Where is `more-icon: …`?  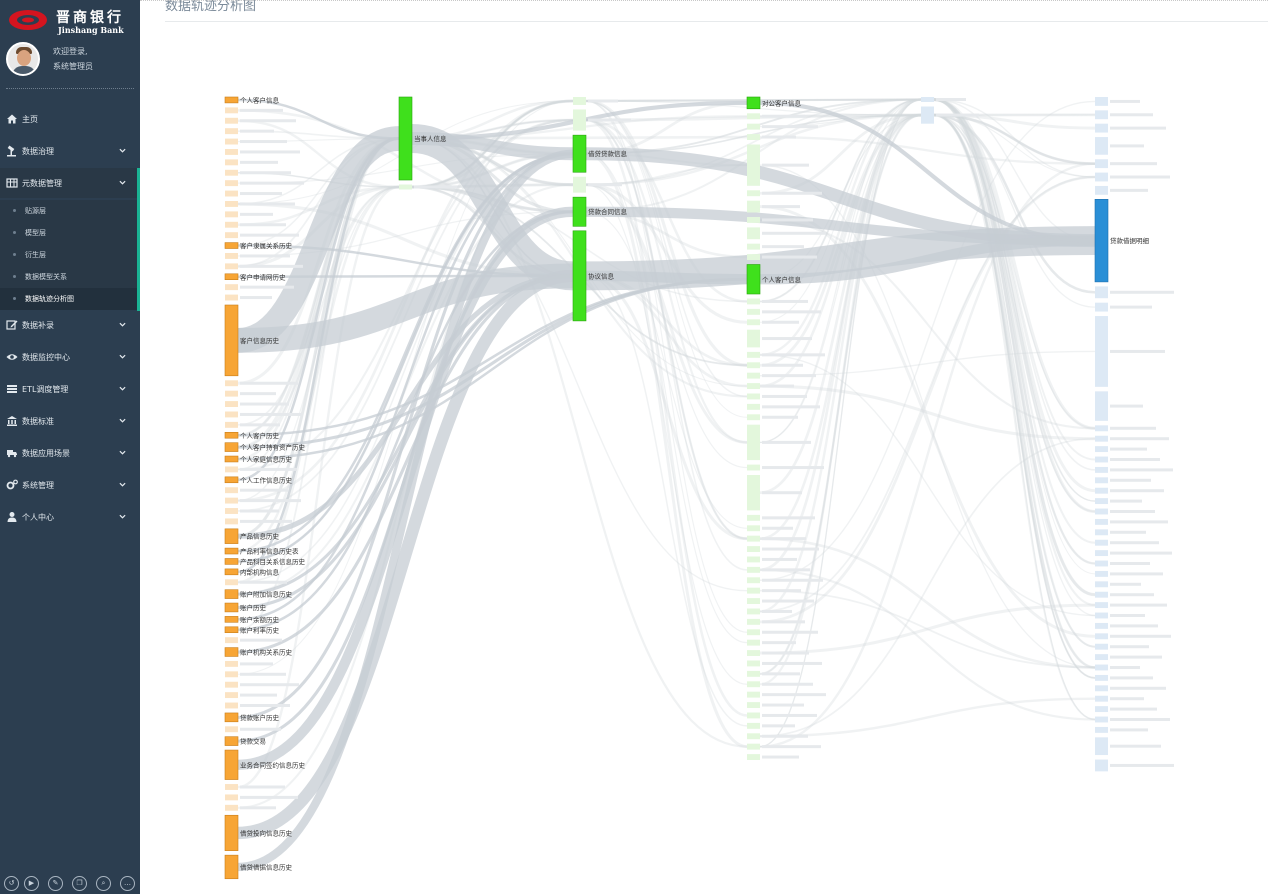
more-icon: … is located at coordinates (127, 883).